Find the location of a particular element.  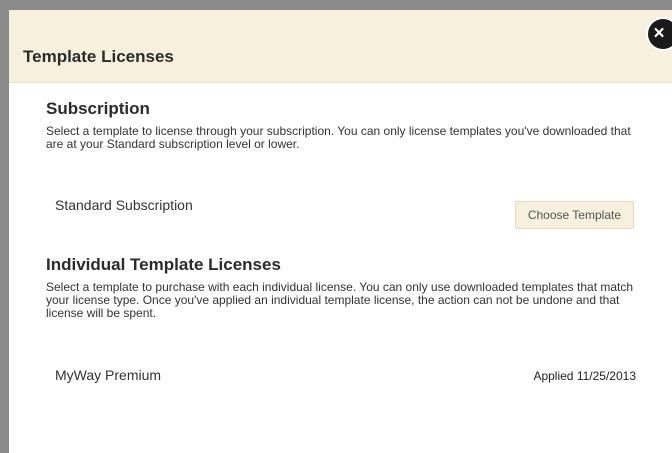

backdrop-top-strip is located at coordinates (336, 5).